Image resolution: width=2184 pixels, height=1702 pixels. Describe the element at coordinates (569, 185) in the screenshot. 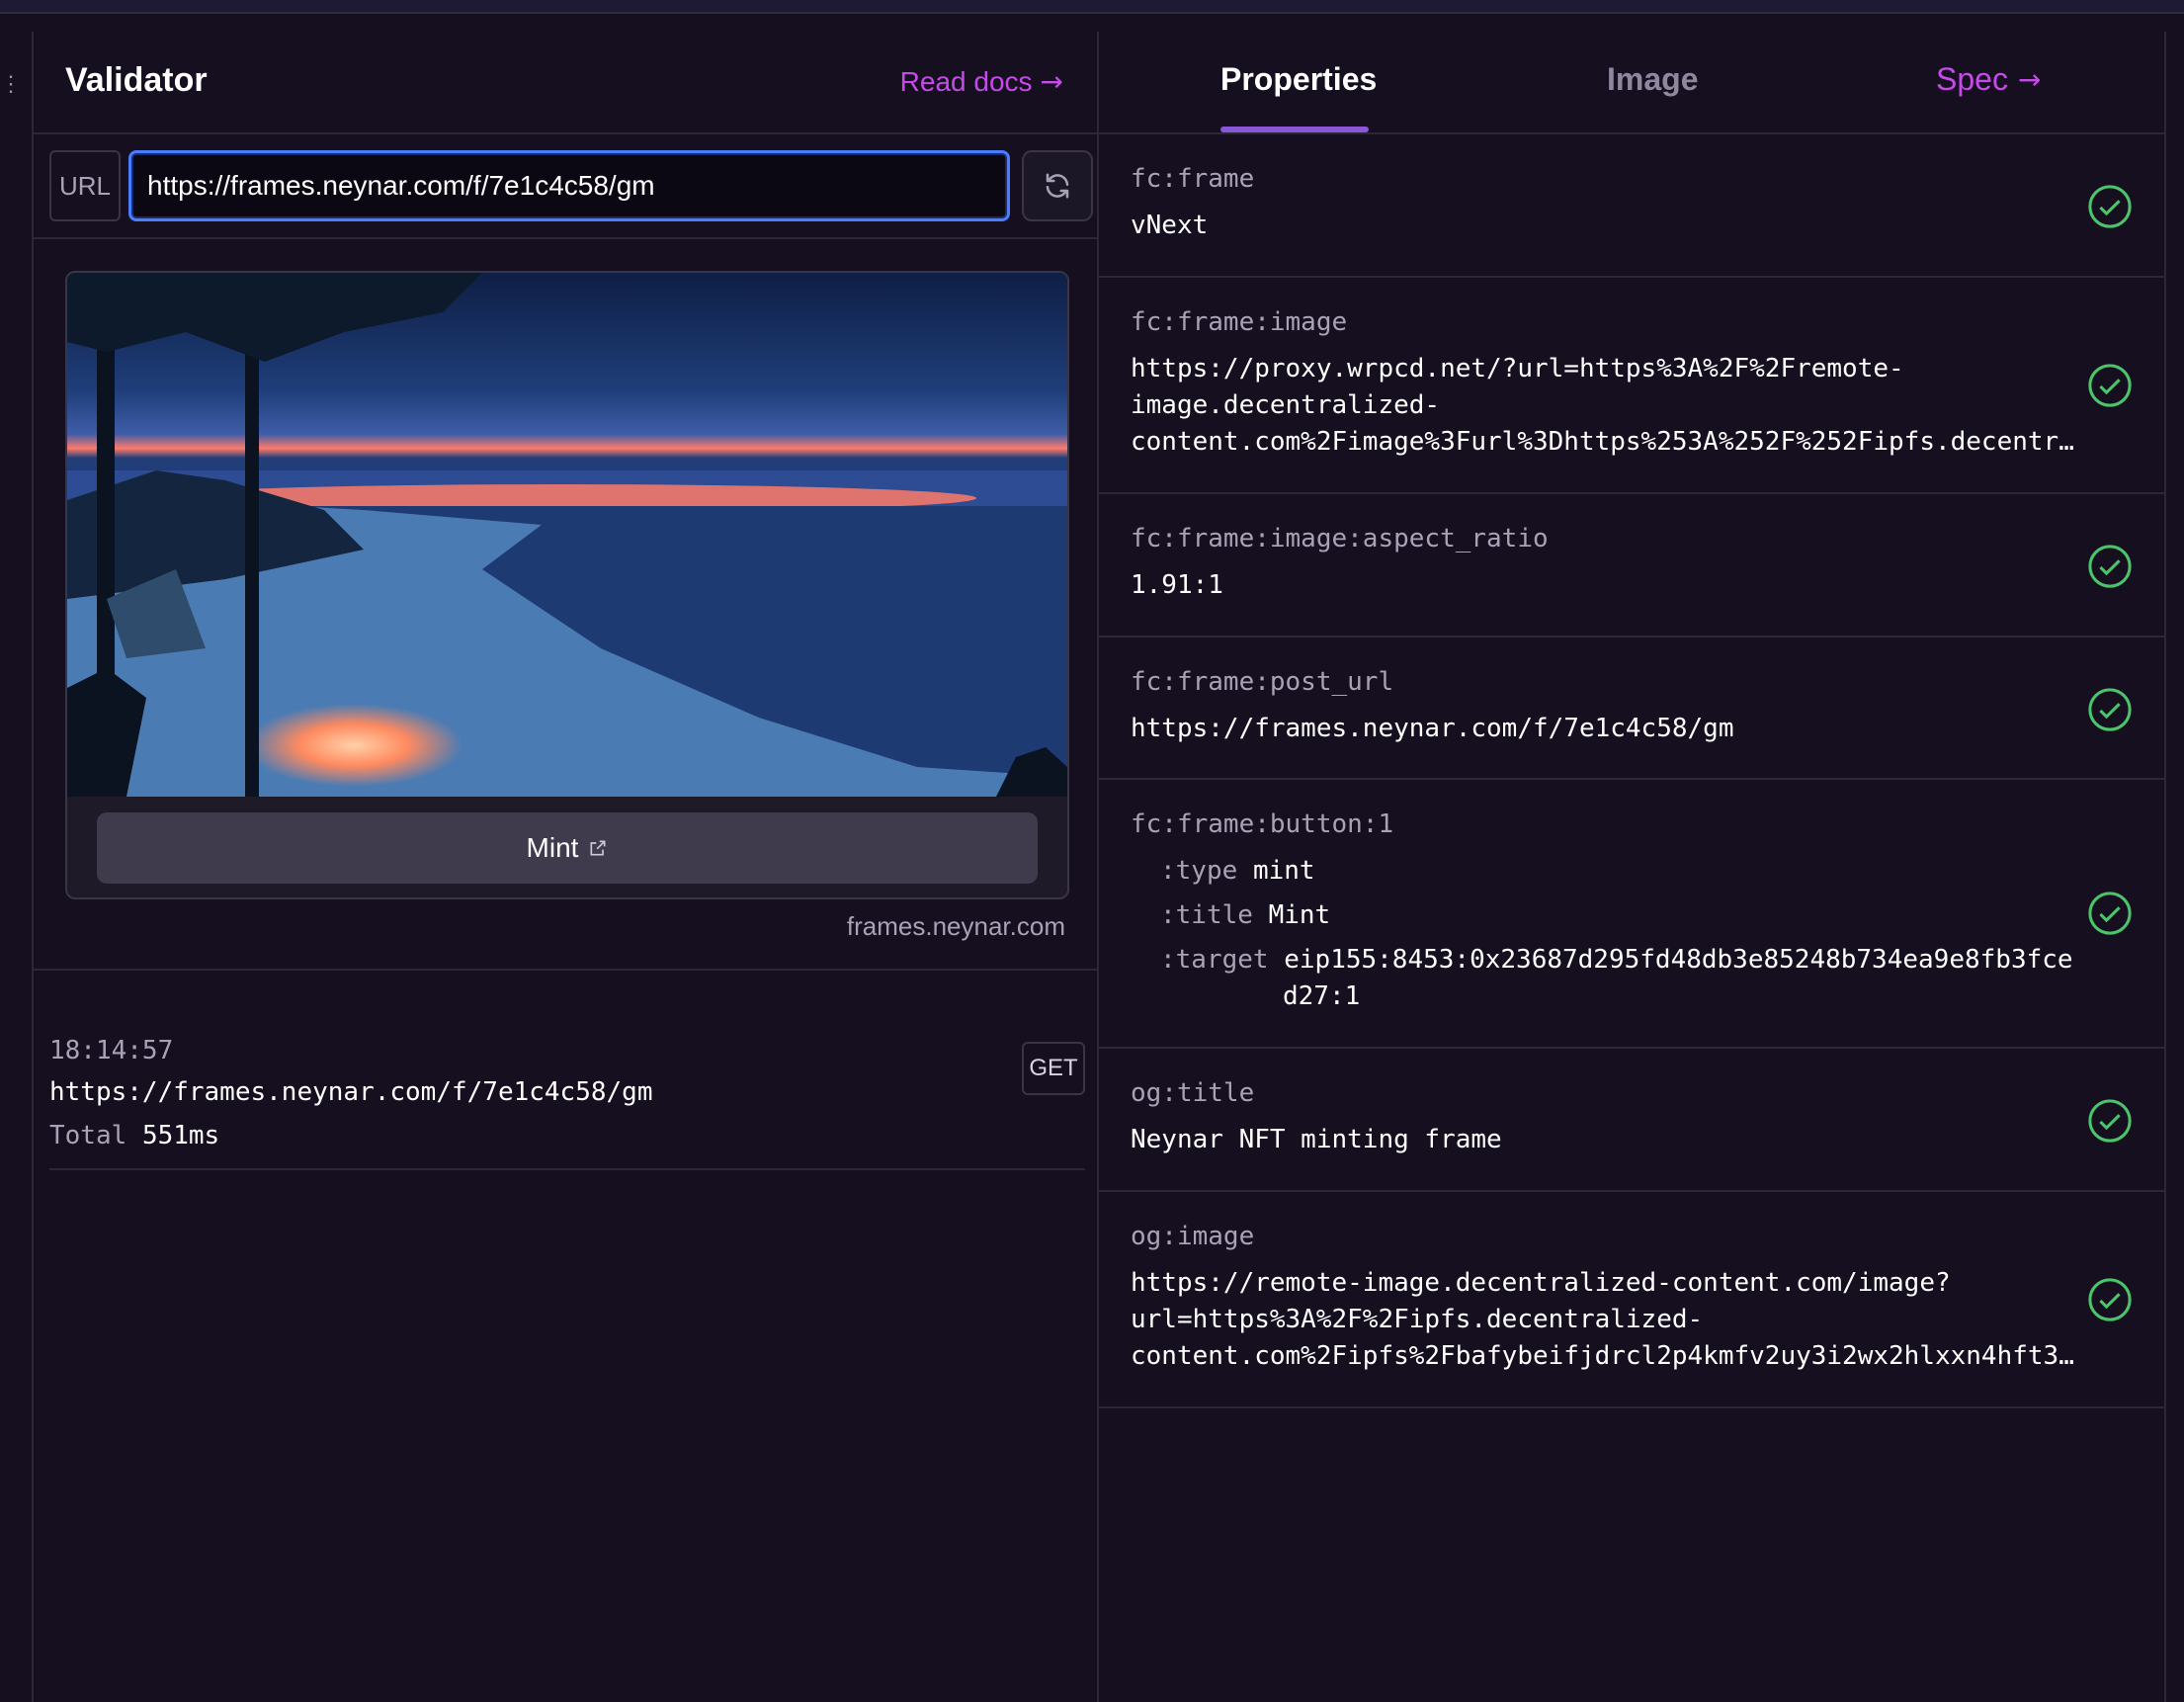

I see `url-input` at that location.